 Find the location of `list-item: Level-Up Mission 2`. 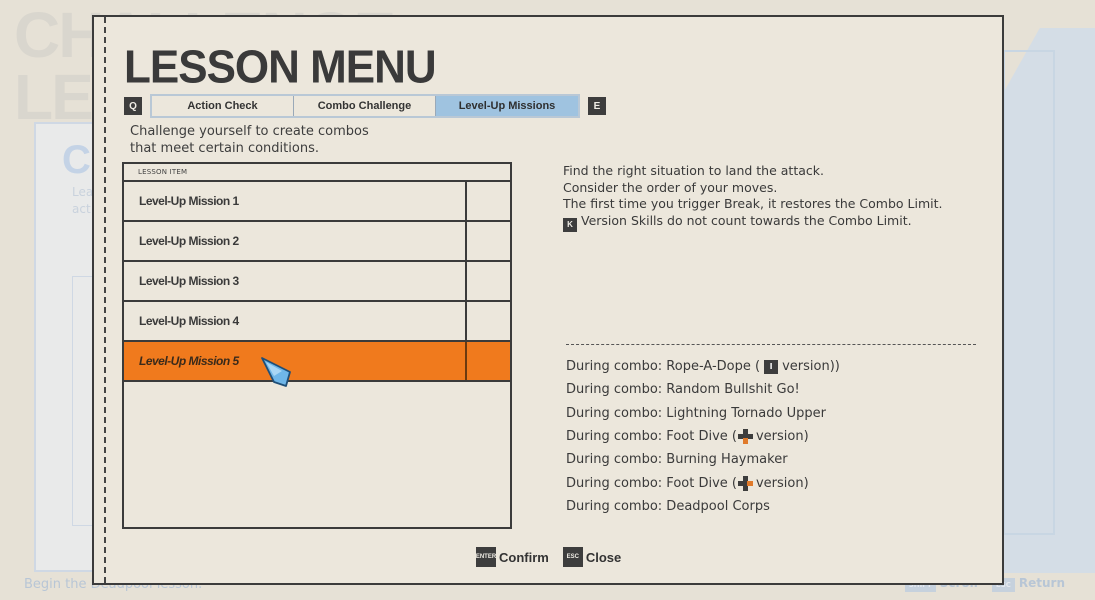

list-item: Level-Up Mission 2 is located at coordinates (317, 242).